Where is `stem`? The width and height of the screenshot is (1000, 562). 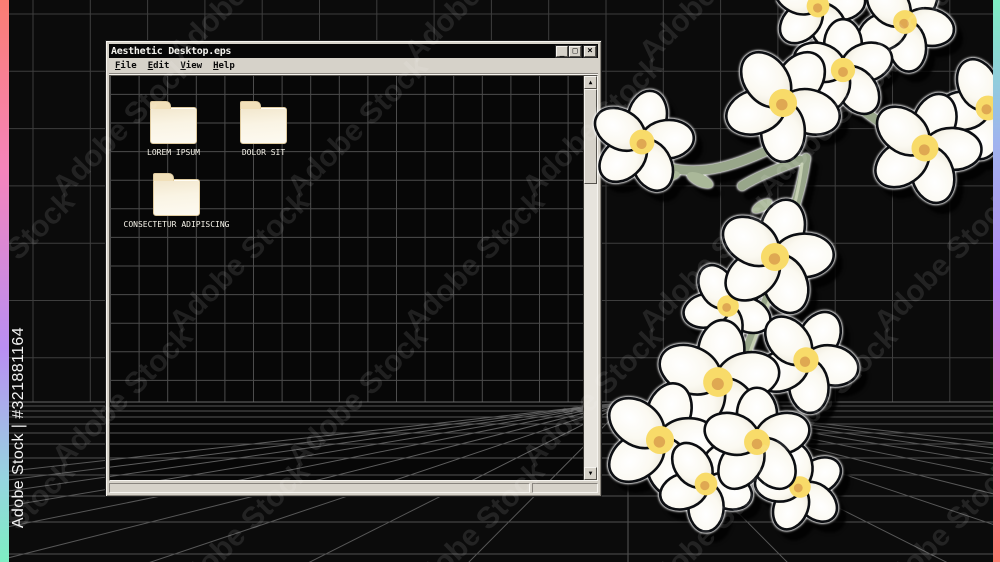
stem is located at coordinates (771, 173).